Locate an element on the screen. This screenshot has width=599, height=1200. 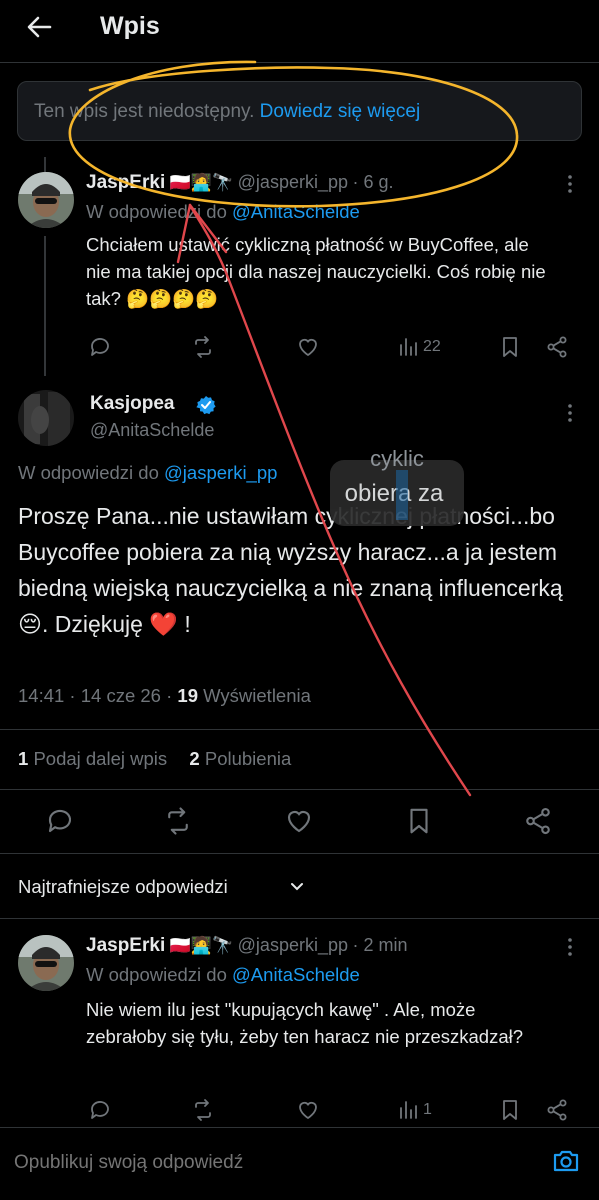
reposts-count: 1 is located at coordinates (23, 758).